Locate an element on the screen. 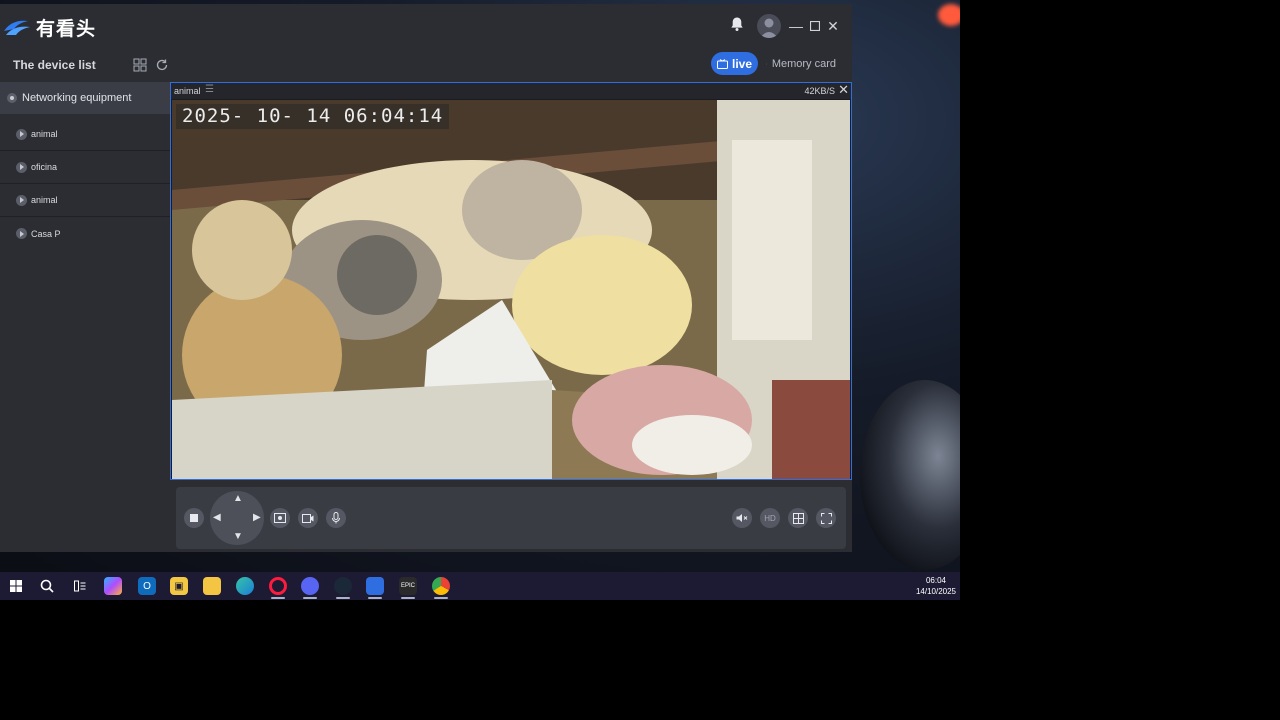 This screenshot has height=720, width=1280. discord-active-indicator is located at coordinates (310, 598).